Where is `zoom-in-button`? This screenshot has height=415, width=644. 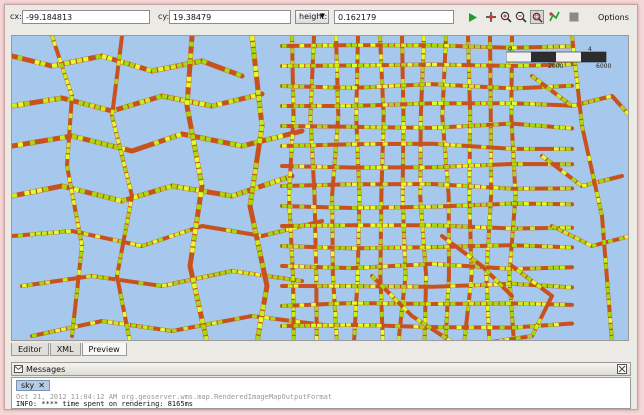
zoom-in-button is located at coordinates (506, 17).